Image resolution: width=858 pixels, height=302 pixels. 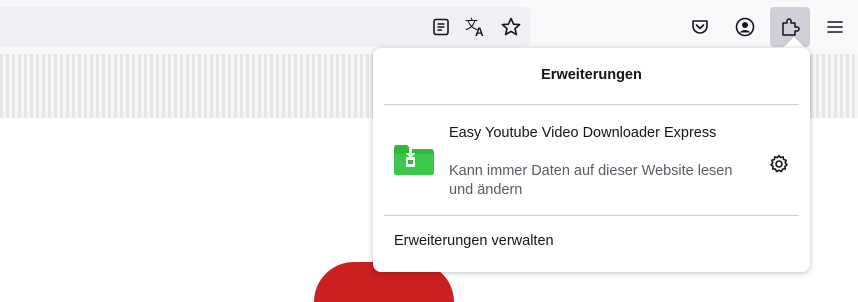 I want to click on svg-text: A, so click(x=479, y=31).